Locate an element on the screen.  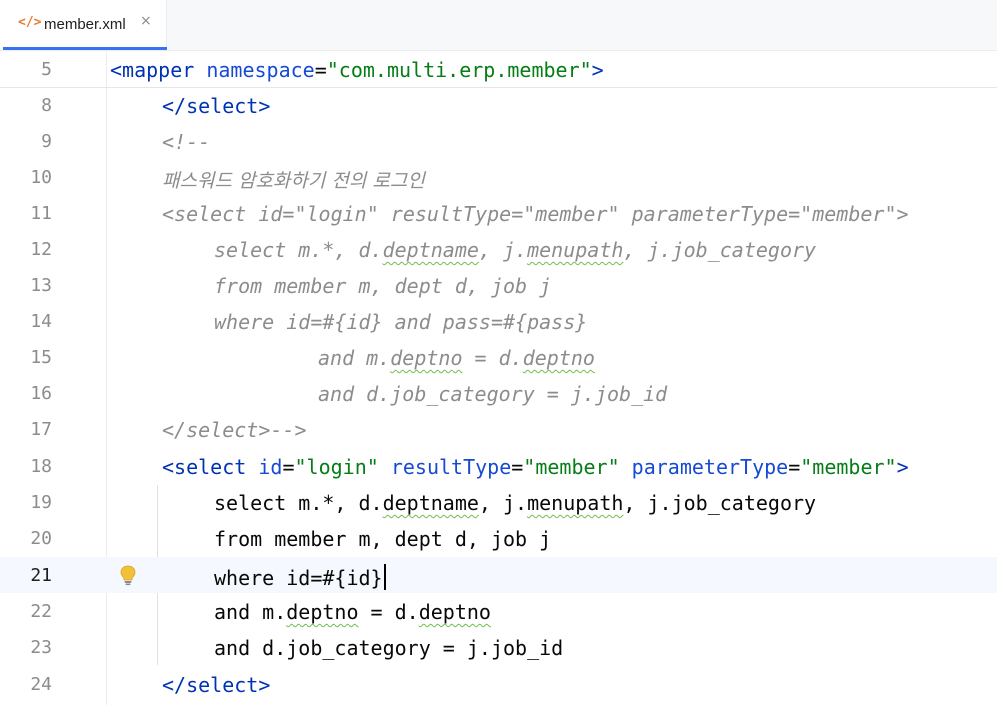
code-line-13: 13 from member m, dept d, job j is located at coordinates (498, 285).